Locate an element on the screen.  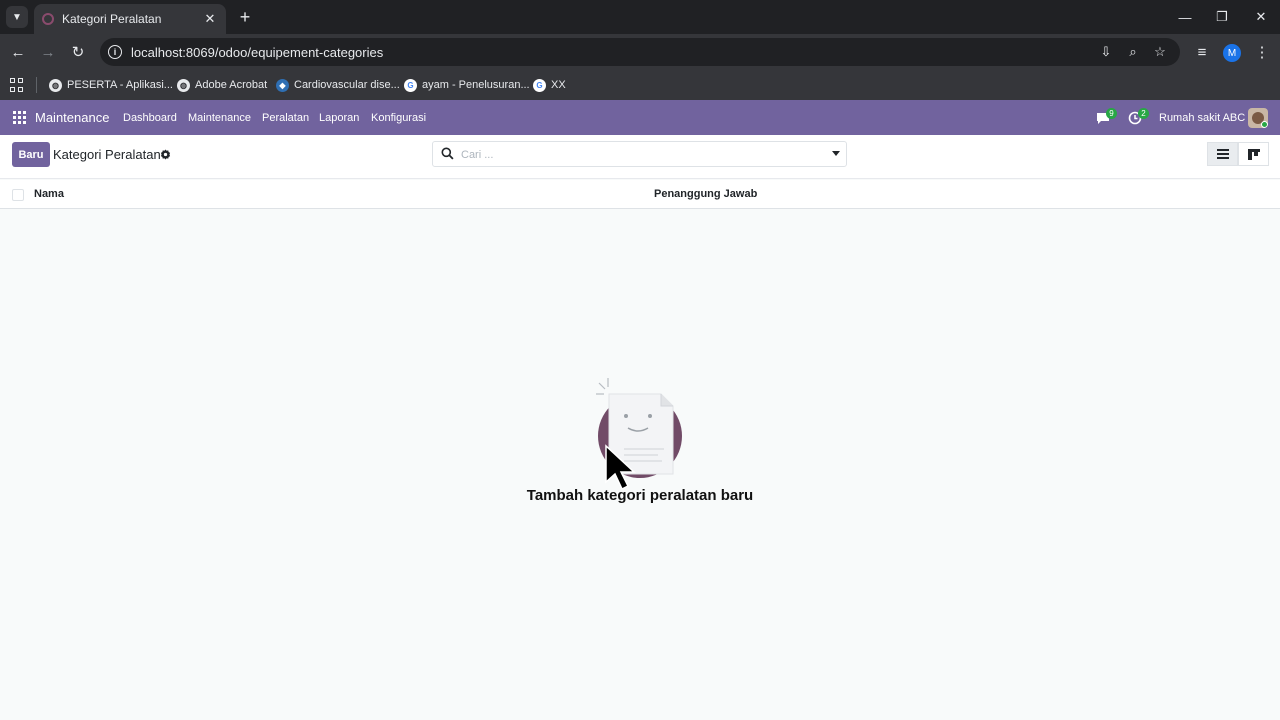
bookmark-label: XX is located at coordinates (558, 85).